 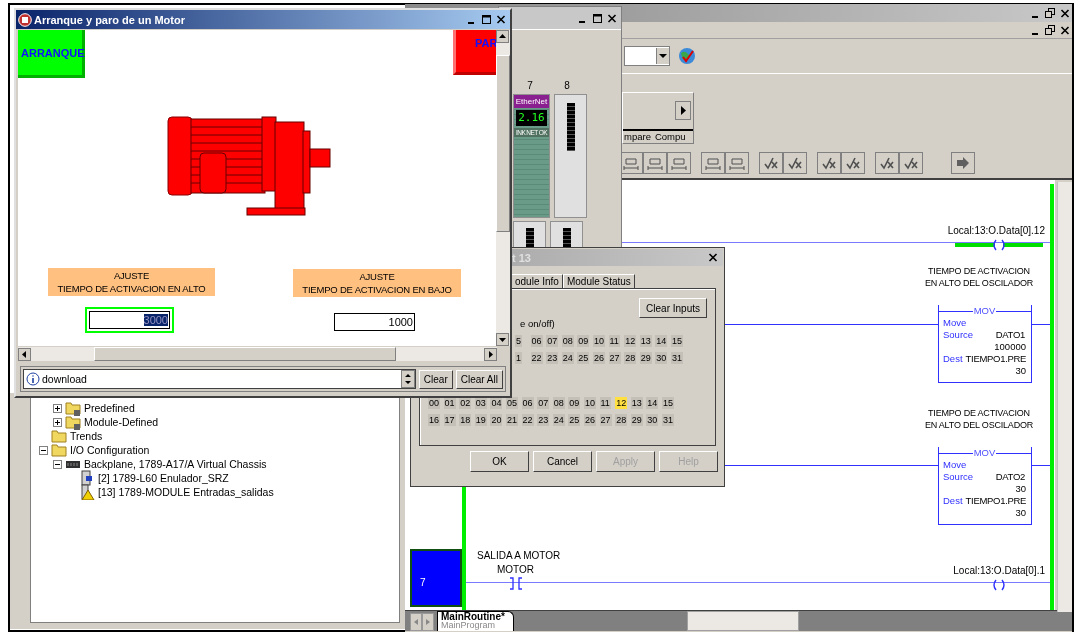 I want to click on start-button: ARRANQUE, so click(x=51, y=54).